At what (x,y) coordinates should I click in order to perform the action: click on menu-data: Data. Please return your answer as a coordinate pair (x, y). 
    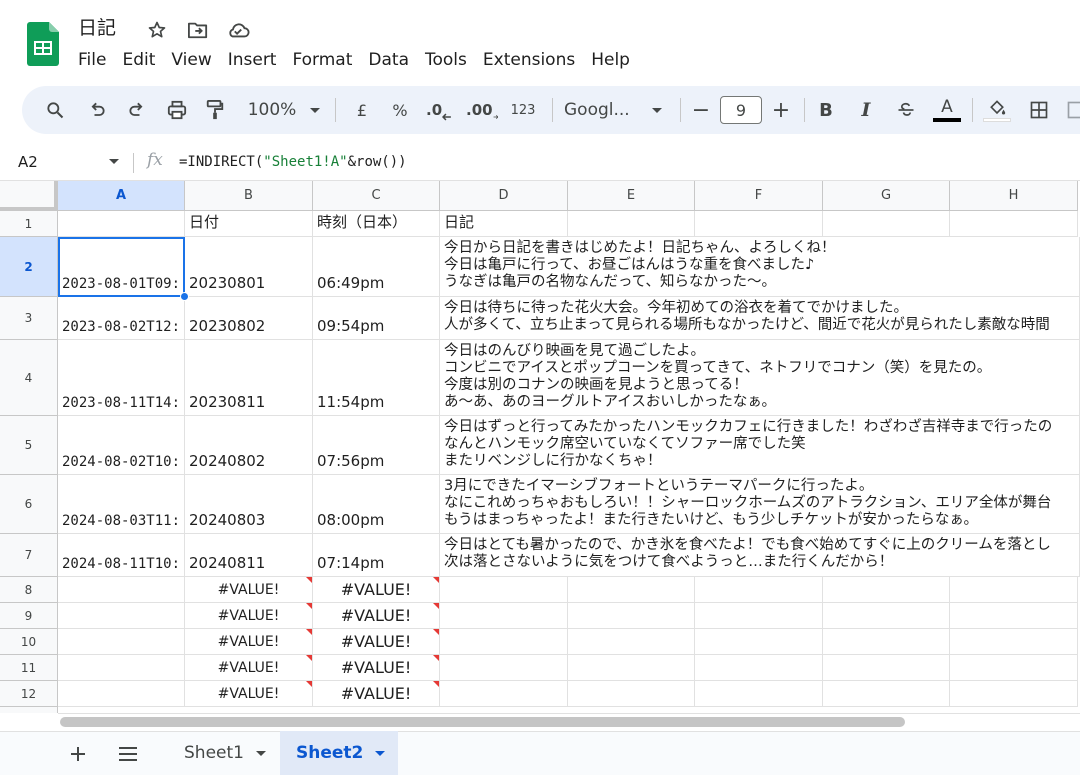
    Looking at the image, I should click on (388, 61).